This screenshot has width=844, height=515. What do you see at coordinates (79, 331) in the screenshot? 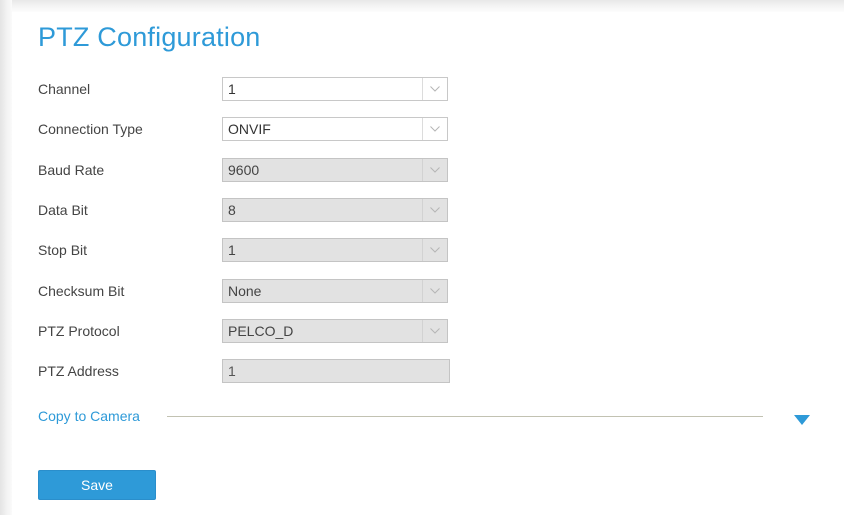
I see `ptz-protocol-label: PTZ Protocol` at bounding box center [79, 331].